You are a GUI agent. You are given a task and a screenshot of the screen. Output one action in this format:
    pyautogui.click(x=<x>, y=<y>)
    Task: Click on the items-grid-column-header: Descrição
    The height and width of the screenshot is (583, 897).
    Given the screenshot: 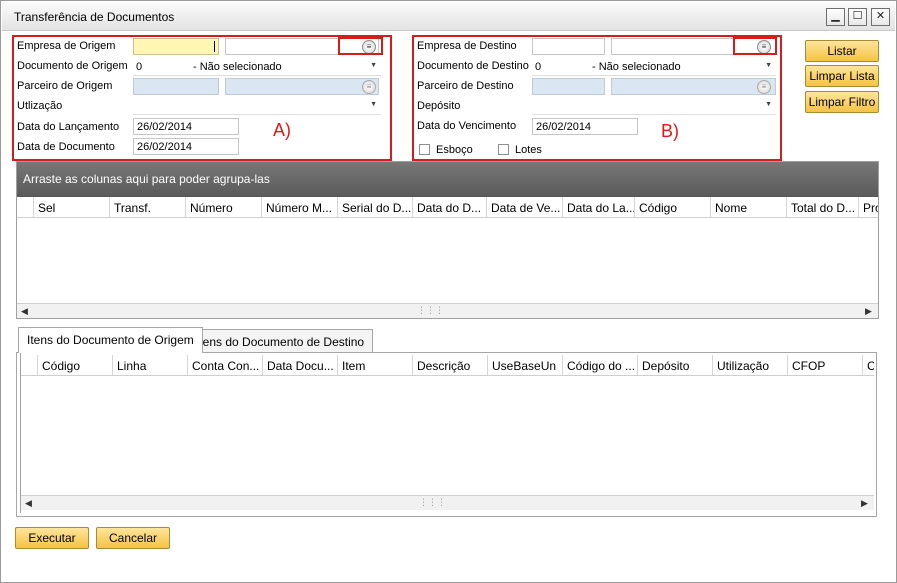 What is the action you would take?
    pyautogui.click(x=449, y=365)
    